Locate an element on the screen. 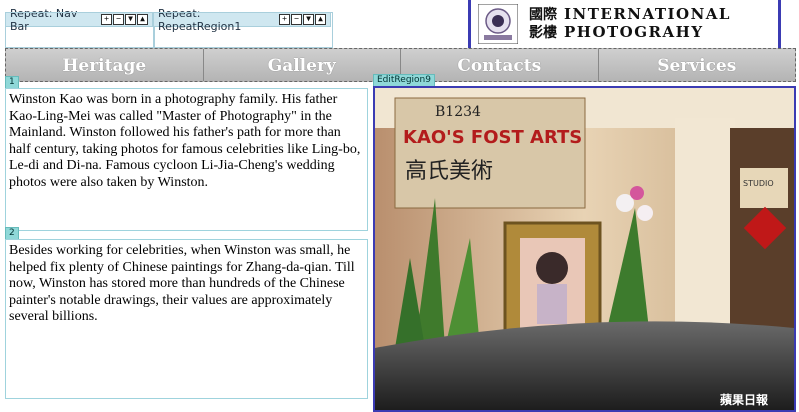  logo-english-line2: PHOTOGRAHY is located at coordinates (634, 32).